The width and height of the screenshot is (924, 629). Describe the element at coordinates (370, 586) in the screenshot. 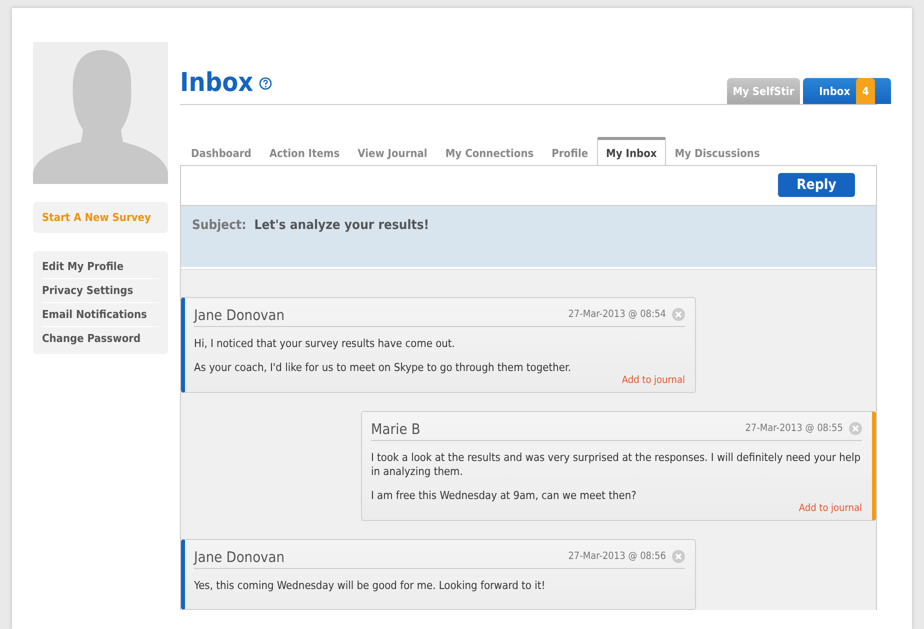

I see `message-text: Yes, this coming Wednesday will be good for me. Looking forward to it!` at that location.